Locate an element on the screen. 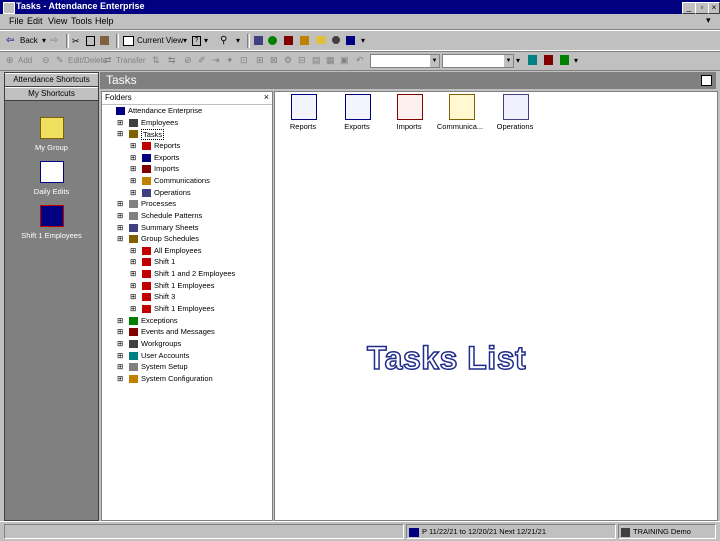 This screenshot has height=541, width=720. add-icon: ⊕ is located at coordinates (11, 60).